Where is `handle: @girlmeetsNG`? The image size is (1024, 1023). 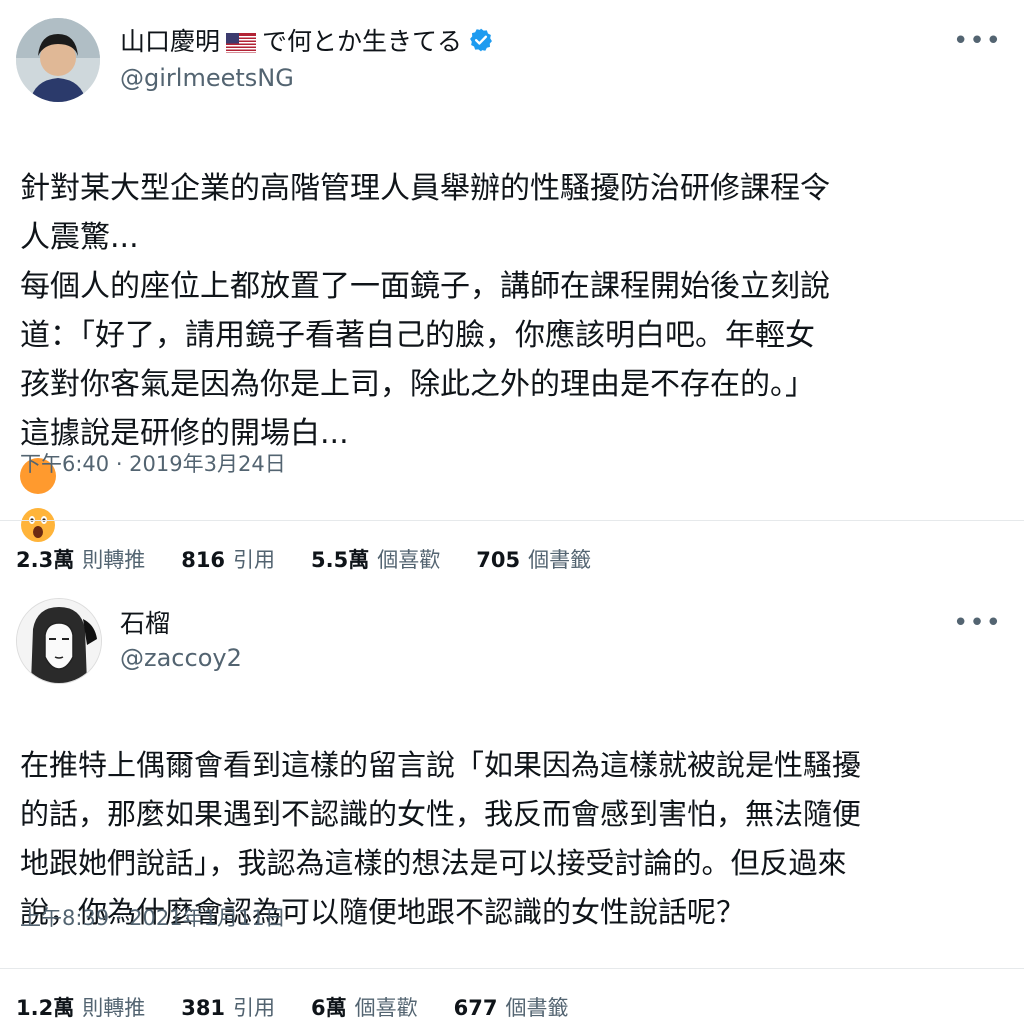 handle: @girlmeetsNG is located at coordinates (207, 78).